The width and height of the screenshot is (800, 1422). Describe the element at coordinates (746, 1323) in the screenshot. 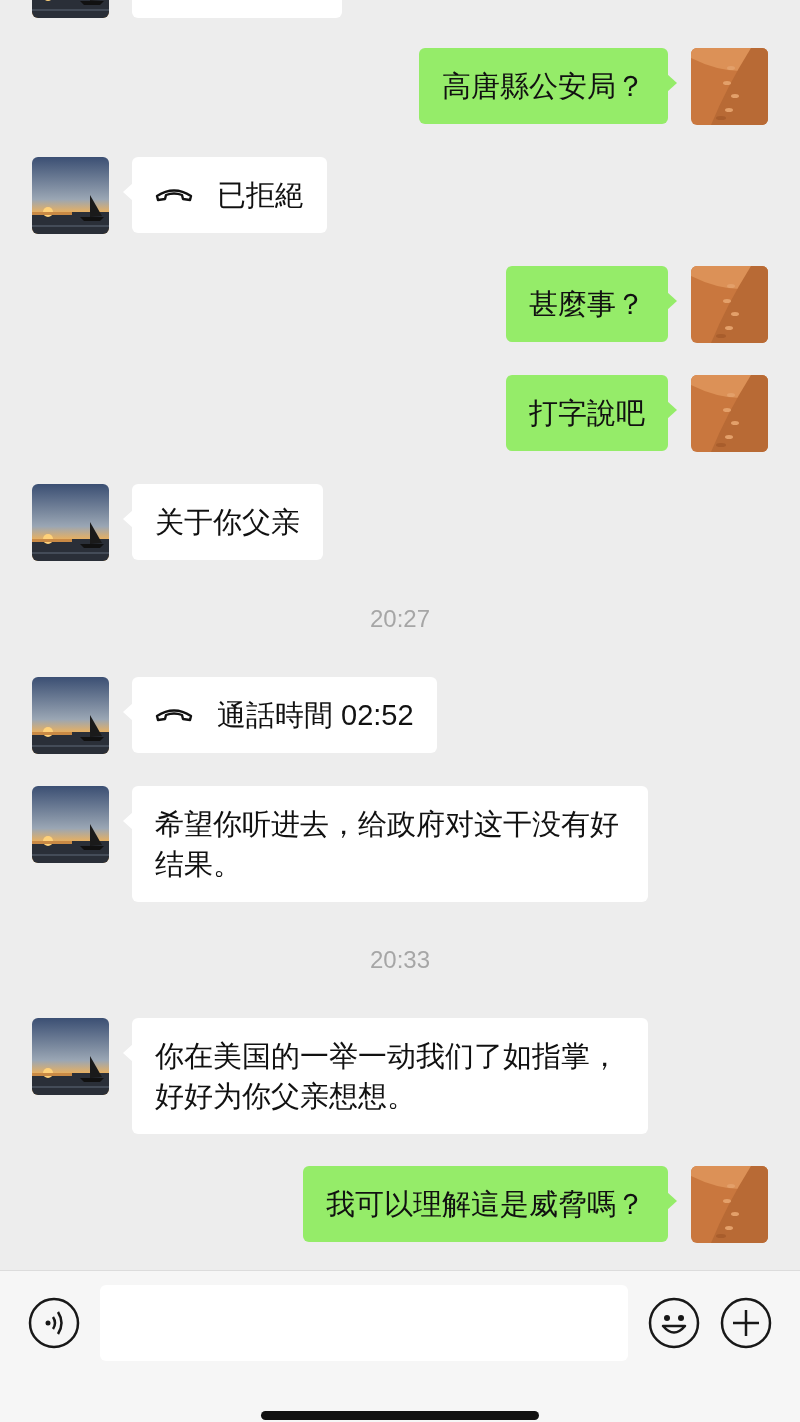

I see `plus-icon` at that location.